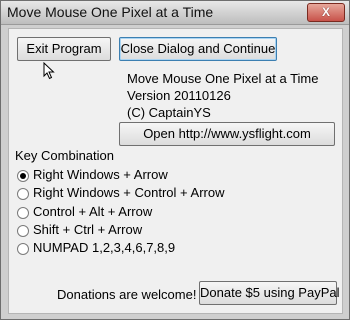 This screenshot has height=320, width=350. I want to click on app-name-text: Move Mouse One Pixel at a Time, so click(223, 78).